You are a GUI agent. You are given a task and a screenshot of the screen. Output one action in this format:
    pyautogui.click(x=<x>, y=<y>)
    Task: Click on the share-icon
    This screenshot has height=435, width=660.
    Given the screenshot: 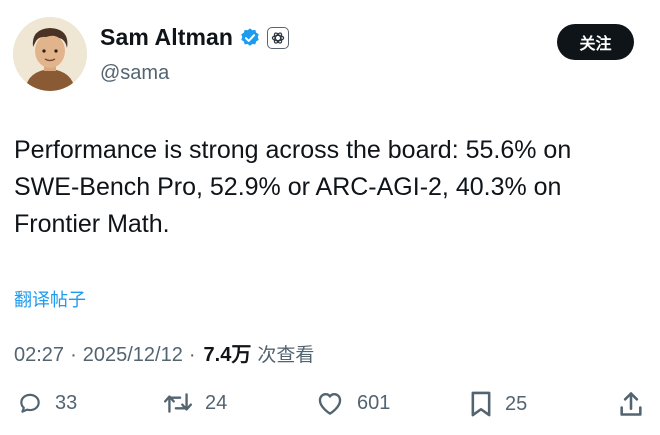 What is the action you would take?
    pyautogui.click(x=631, y=404)
    